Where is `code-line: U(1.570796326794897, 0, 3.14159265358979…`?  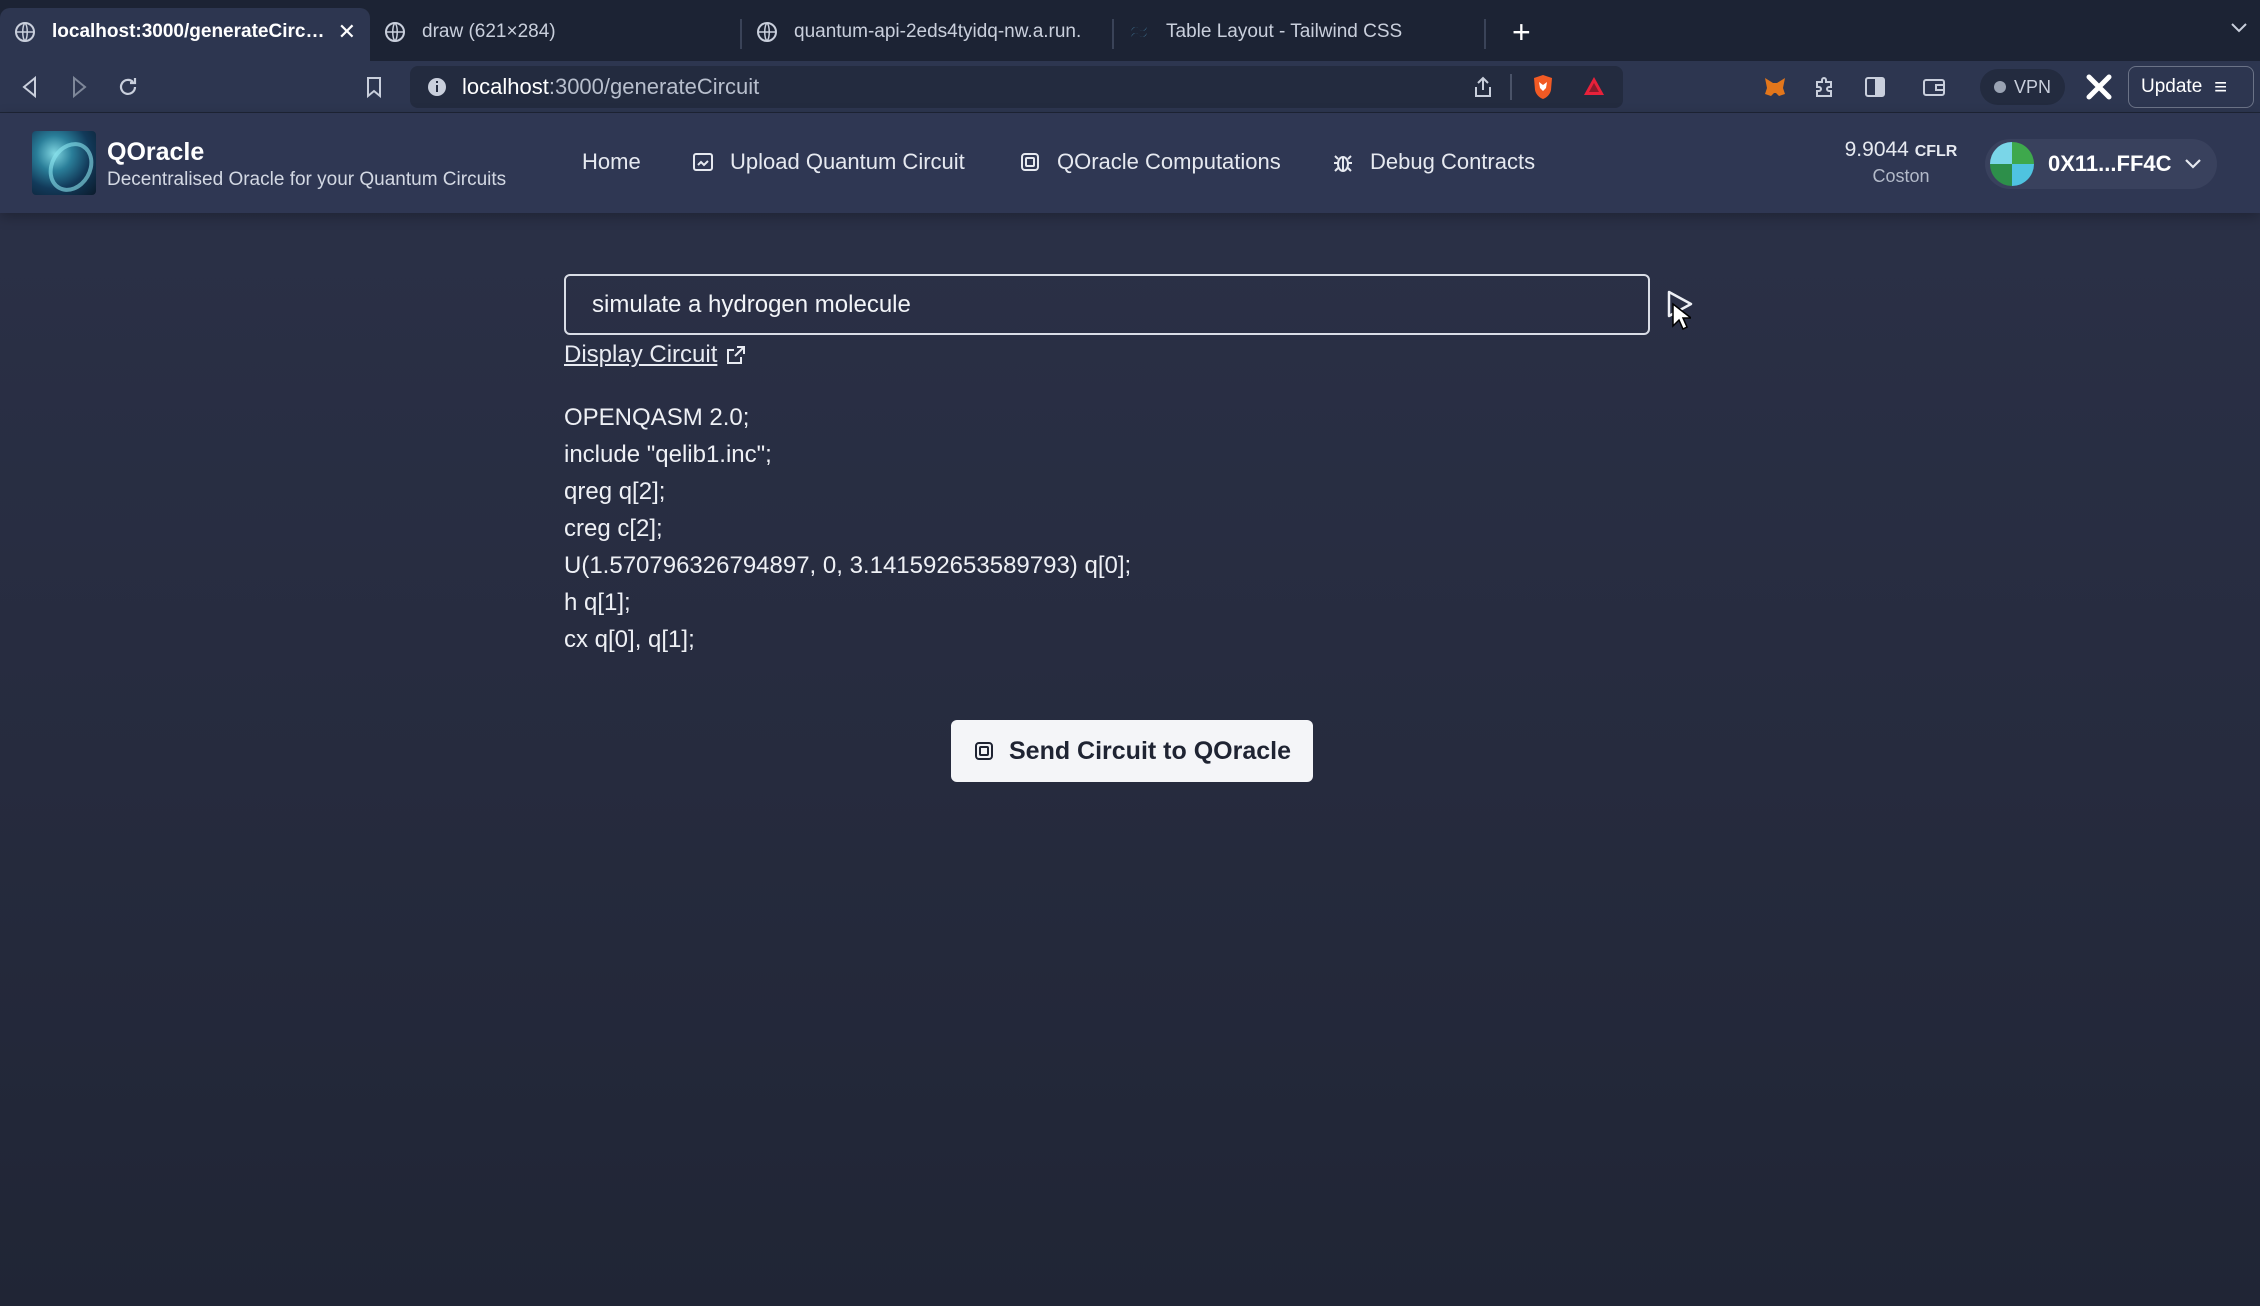 code-line: U(1.570796326794897, 0, 3.14159265358979… is located at coordinates (848, 565).